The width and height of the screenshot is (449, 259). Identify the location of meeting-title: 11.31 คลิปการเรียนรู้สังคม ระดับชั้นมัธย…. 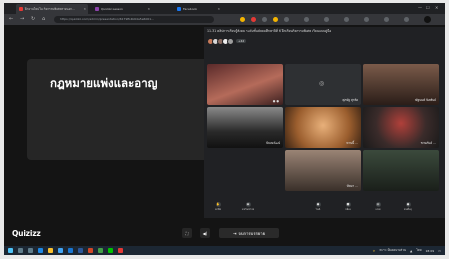
(269, 31).